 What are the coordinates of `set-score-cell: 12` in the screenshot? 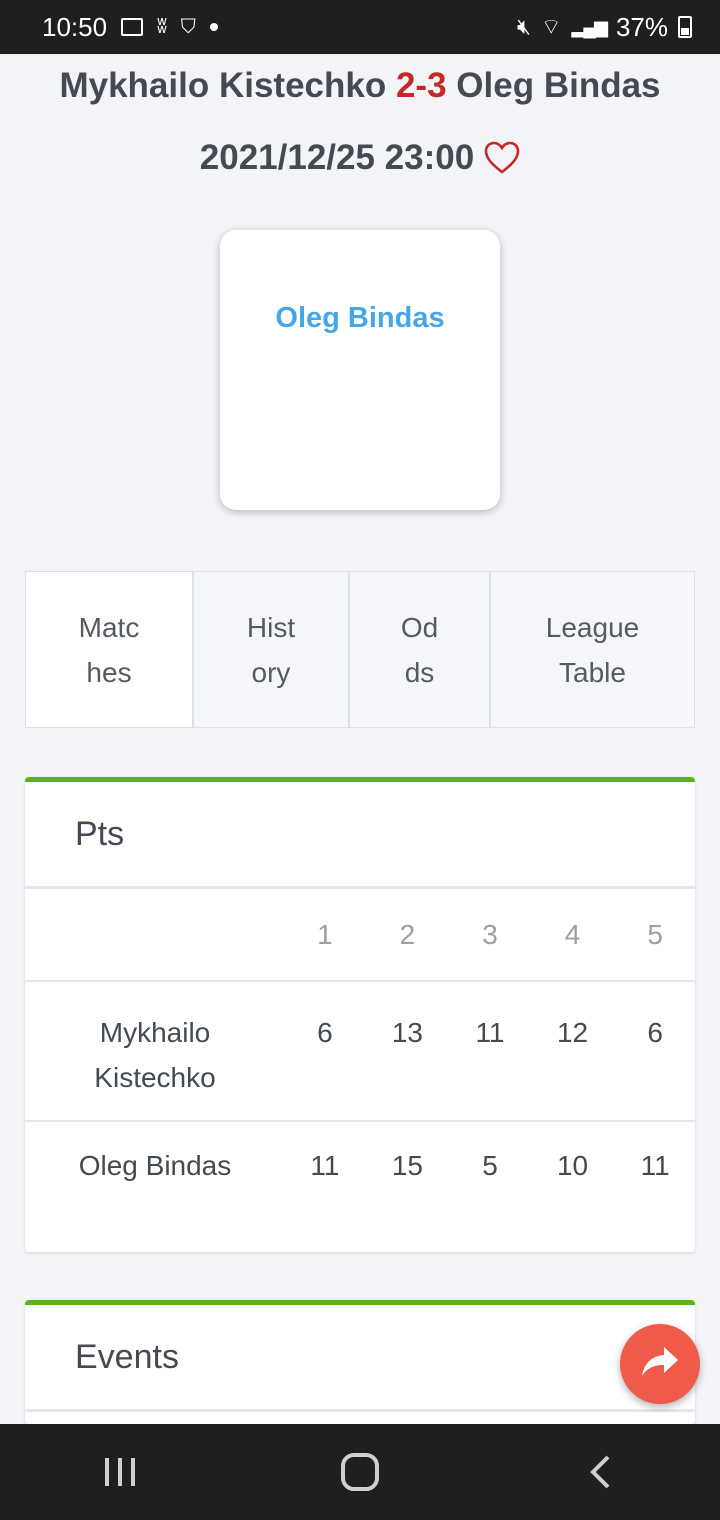 It's located at (572, 1051).